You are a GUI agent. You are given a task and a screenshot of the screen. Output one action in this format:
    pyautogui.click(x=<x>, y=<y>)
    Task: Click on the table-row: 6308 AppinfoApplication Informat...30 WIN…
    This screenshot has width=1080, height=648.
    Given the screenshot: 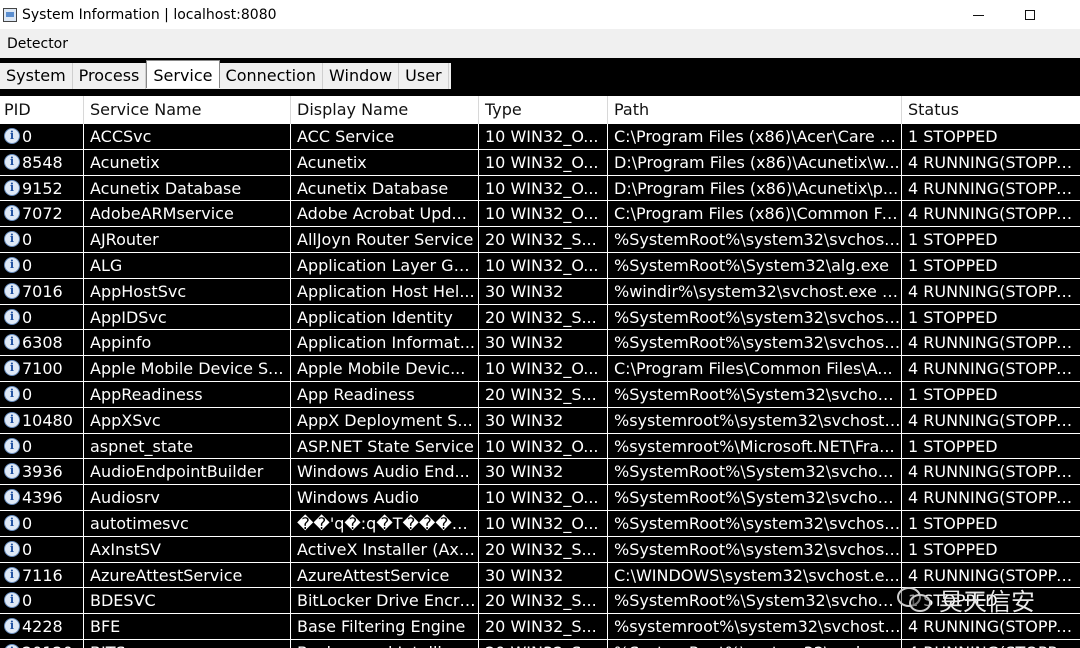 What is the action you would take?
    pyautogui.click(x=540, y=343)
    